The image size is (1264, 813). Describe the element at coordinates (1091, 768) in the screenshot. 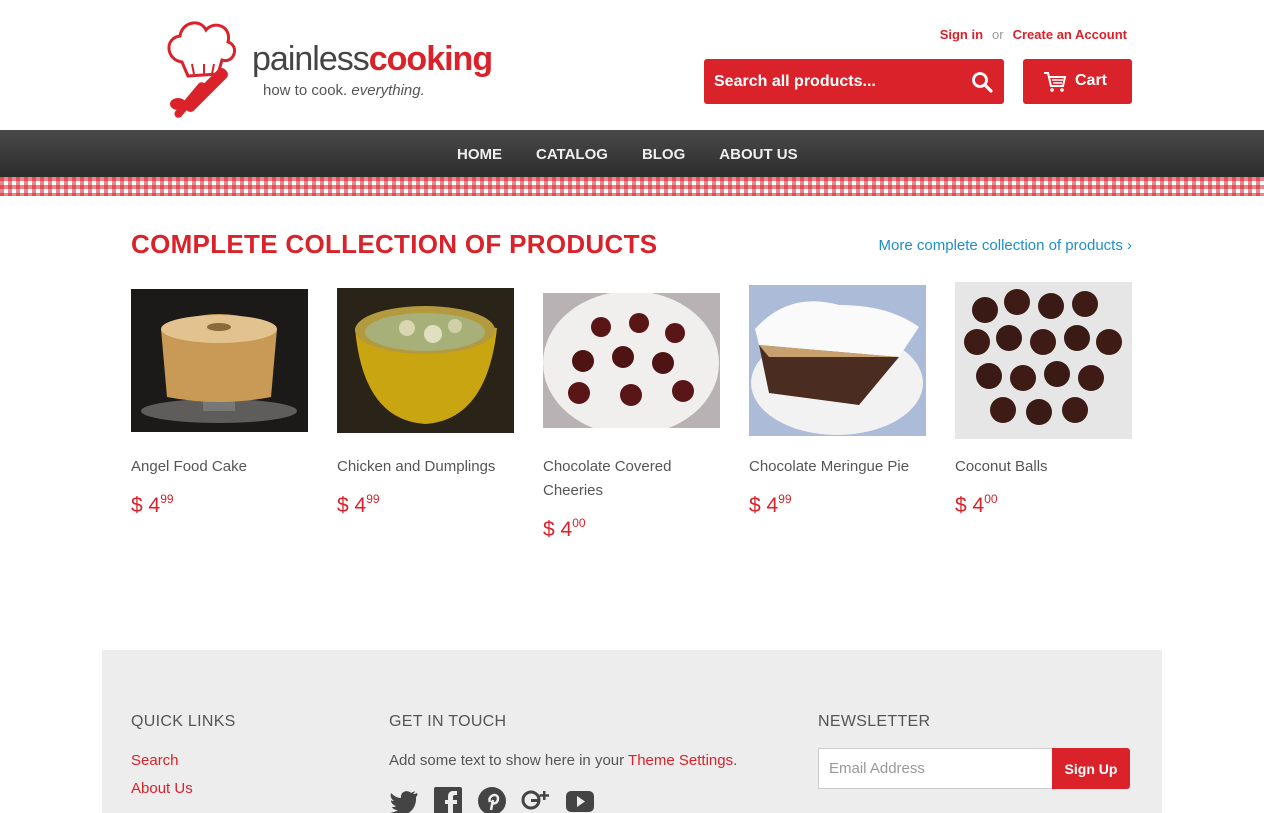

I see `sign-up-button: Sign Up` at that location.